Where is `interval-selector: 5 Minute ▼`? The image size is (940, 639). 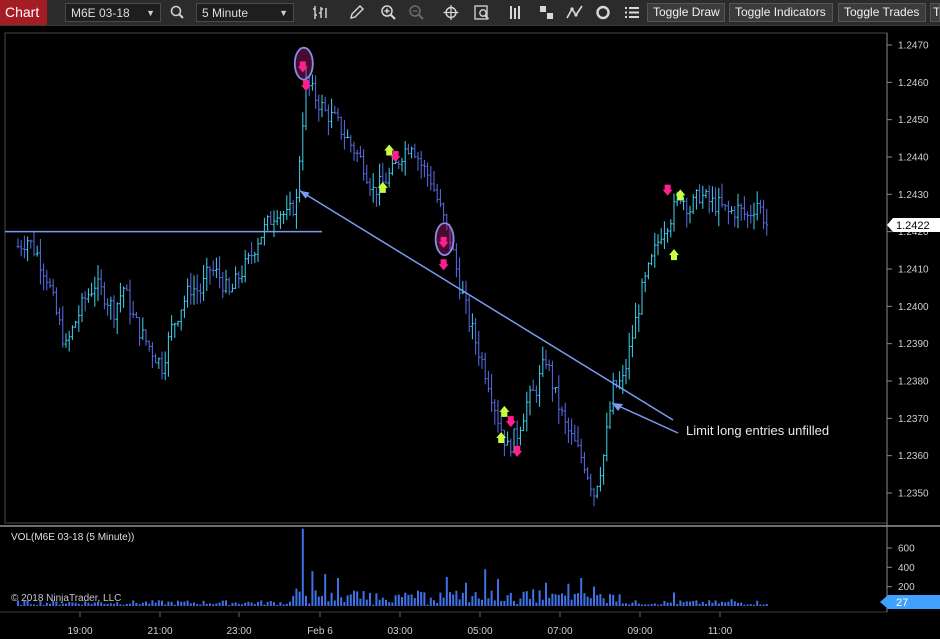 interval-selector: 5 Minute ▼ is located at coordinates (245, 12).